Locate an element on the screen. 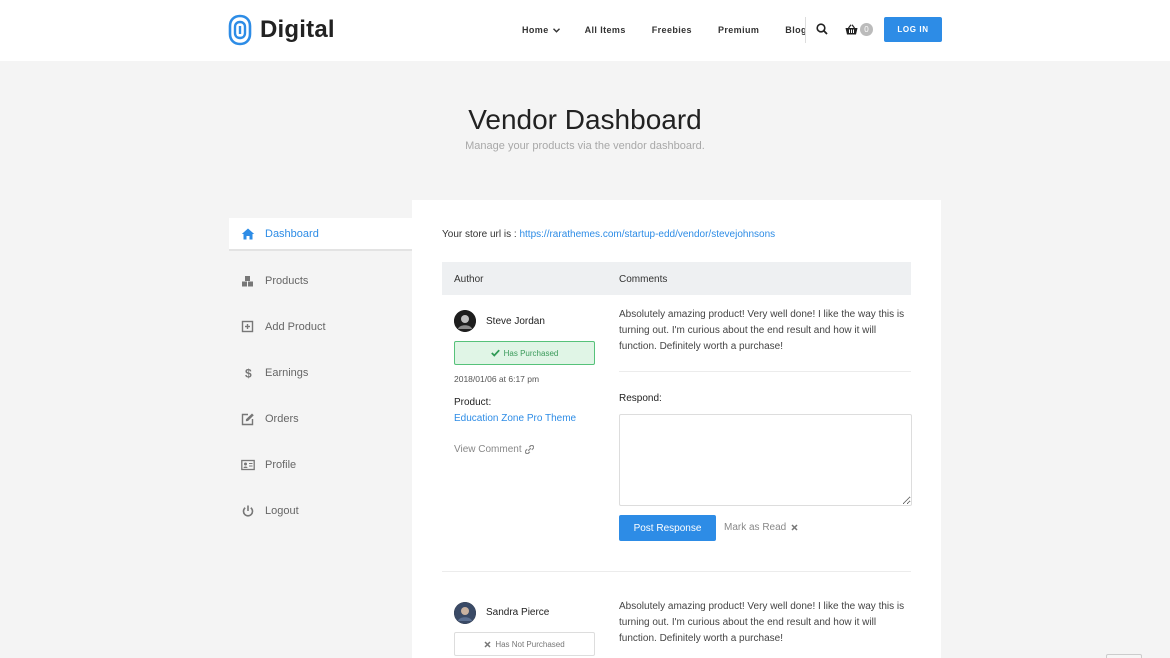 The width and height of the screenshot is (1170, 658). sidebar-item-profile: Profile is located at coordinates (320, 465).